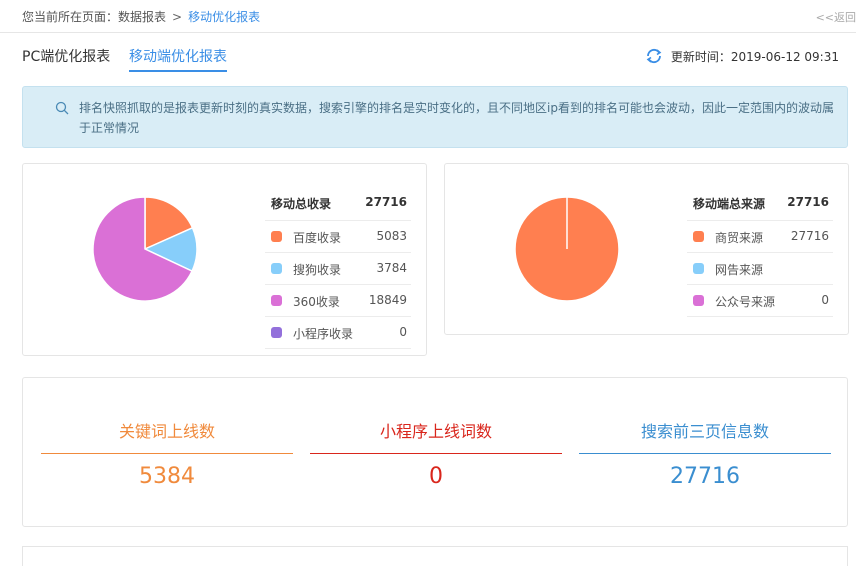 This screenshot has height=566, width=856. I want to click on back-link: <<返回, so click(836, 17).